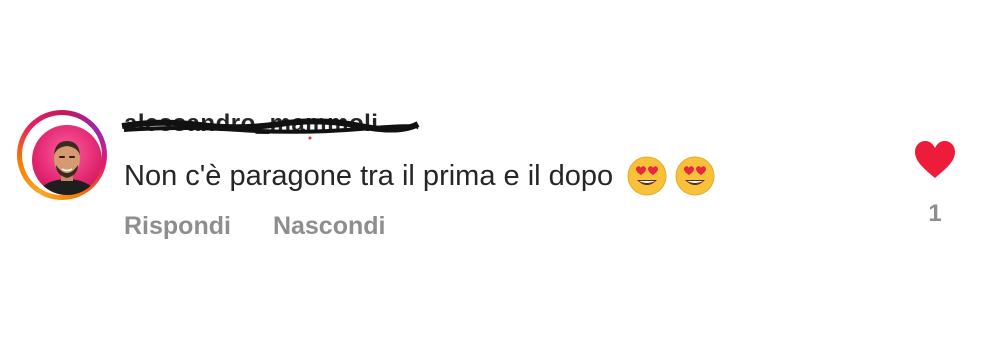 The height and width of the screenshot is (350, 1000). Describe the element at coordinates (67, 168) in the screenshot. I see `avatar-person-icon` at that location.